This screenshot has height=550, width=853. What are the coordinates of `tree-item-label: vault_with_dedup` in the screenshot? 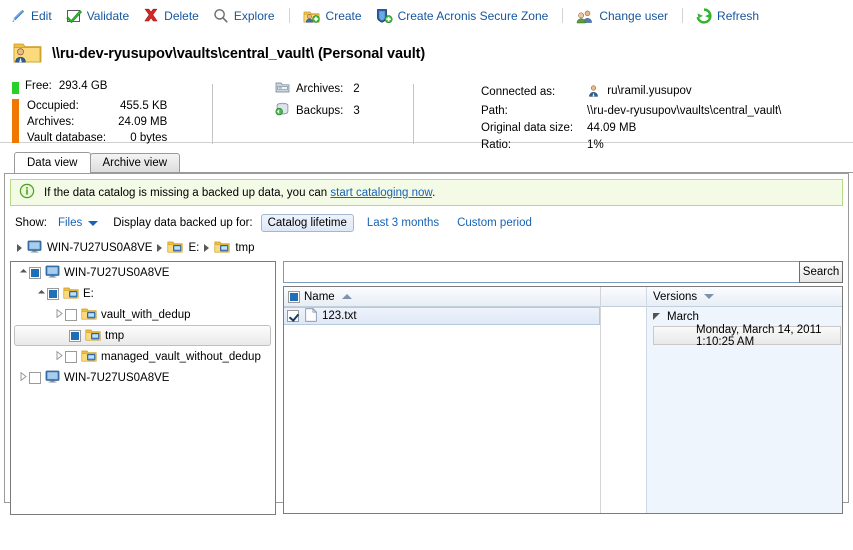 It's located at (146, 314).